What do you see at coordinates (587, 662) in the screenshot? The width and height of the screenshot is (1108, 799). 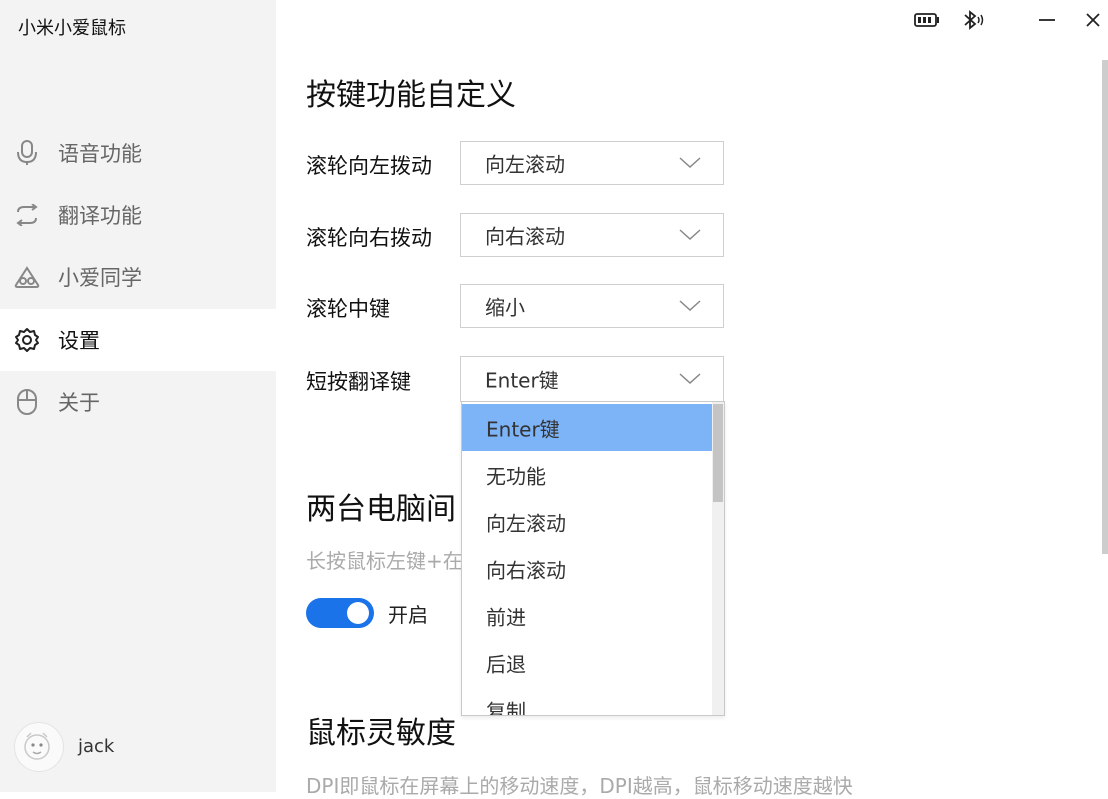 I see `dropdown-option: 后退` at bounding box center [587, 662].